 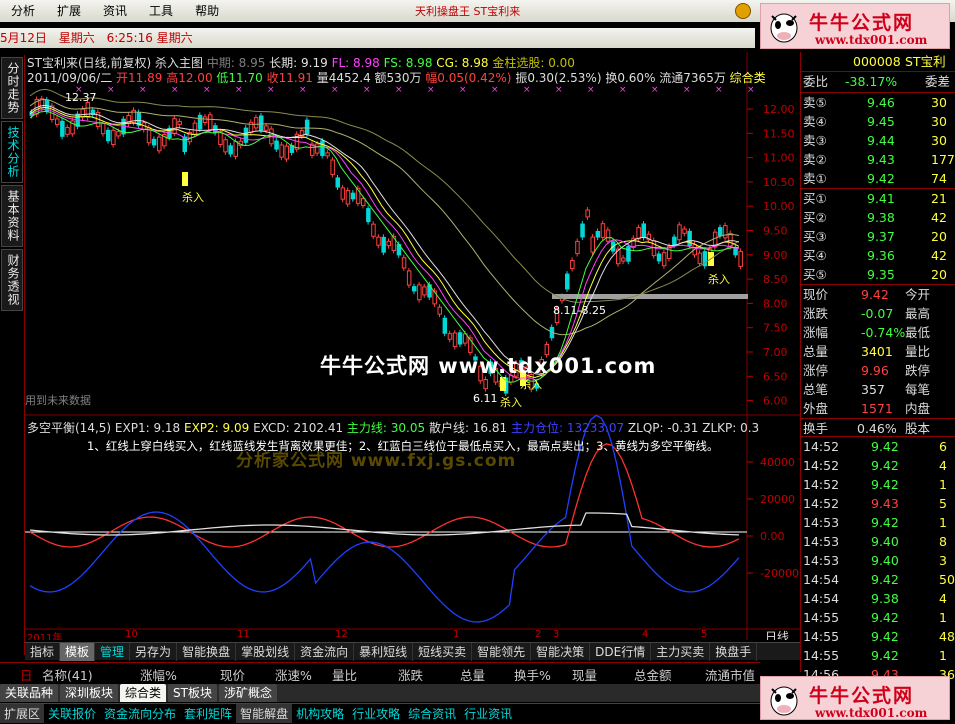 I want to click on status-item: 资金流向分布, so click(x=140, y=713).